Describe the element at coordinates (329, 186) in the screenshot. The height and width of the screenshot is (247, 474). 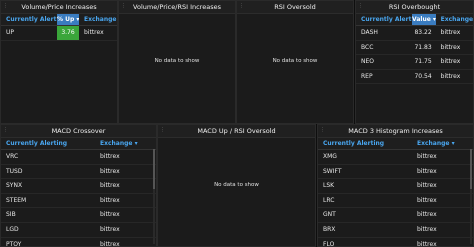
I see `coin-cell: LSK` at that location.